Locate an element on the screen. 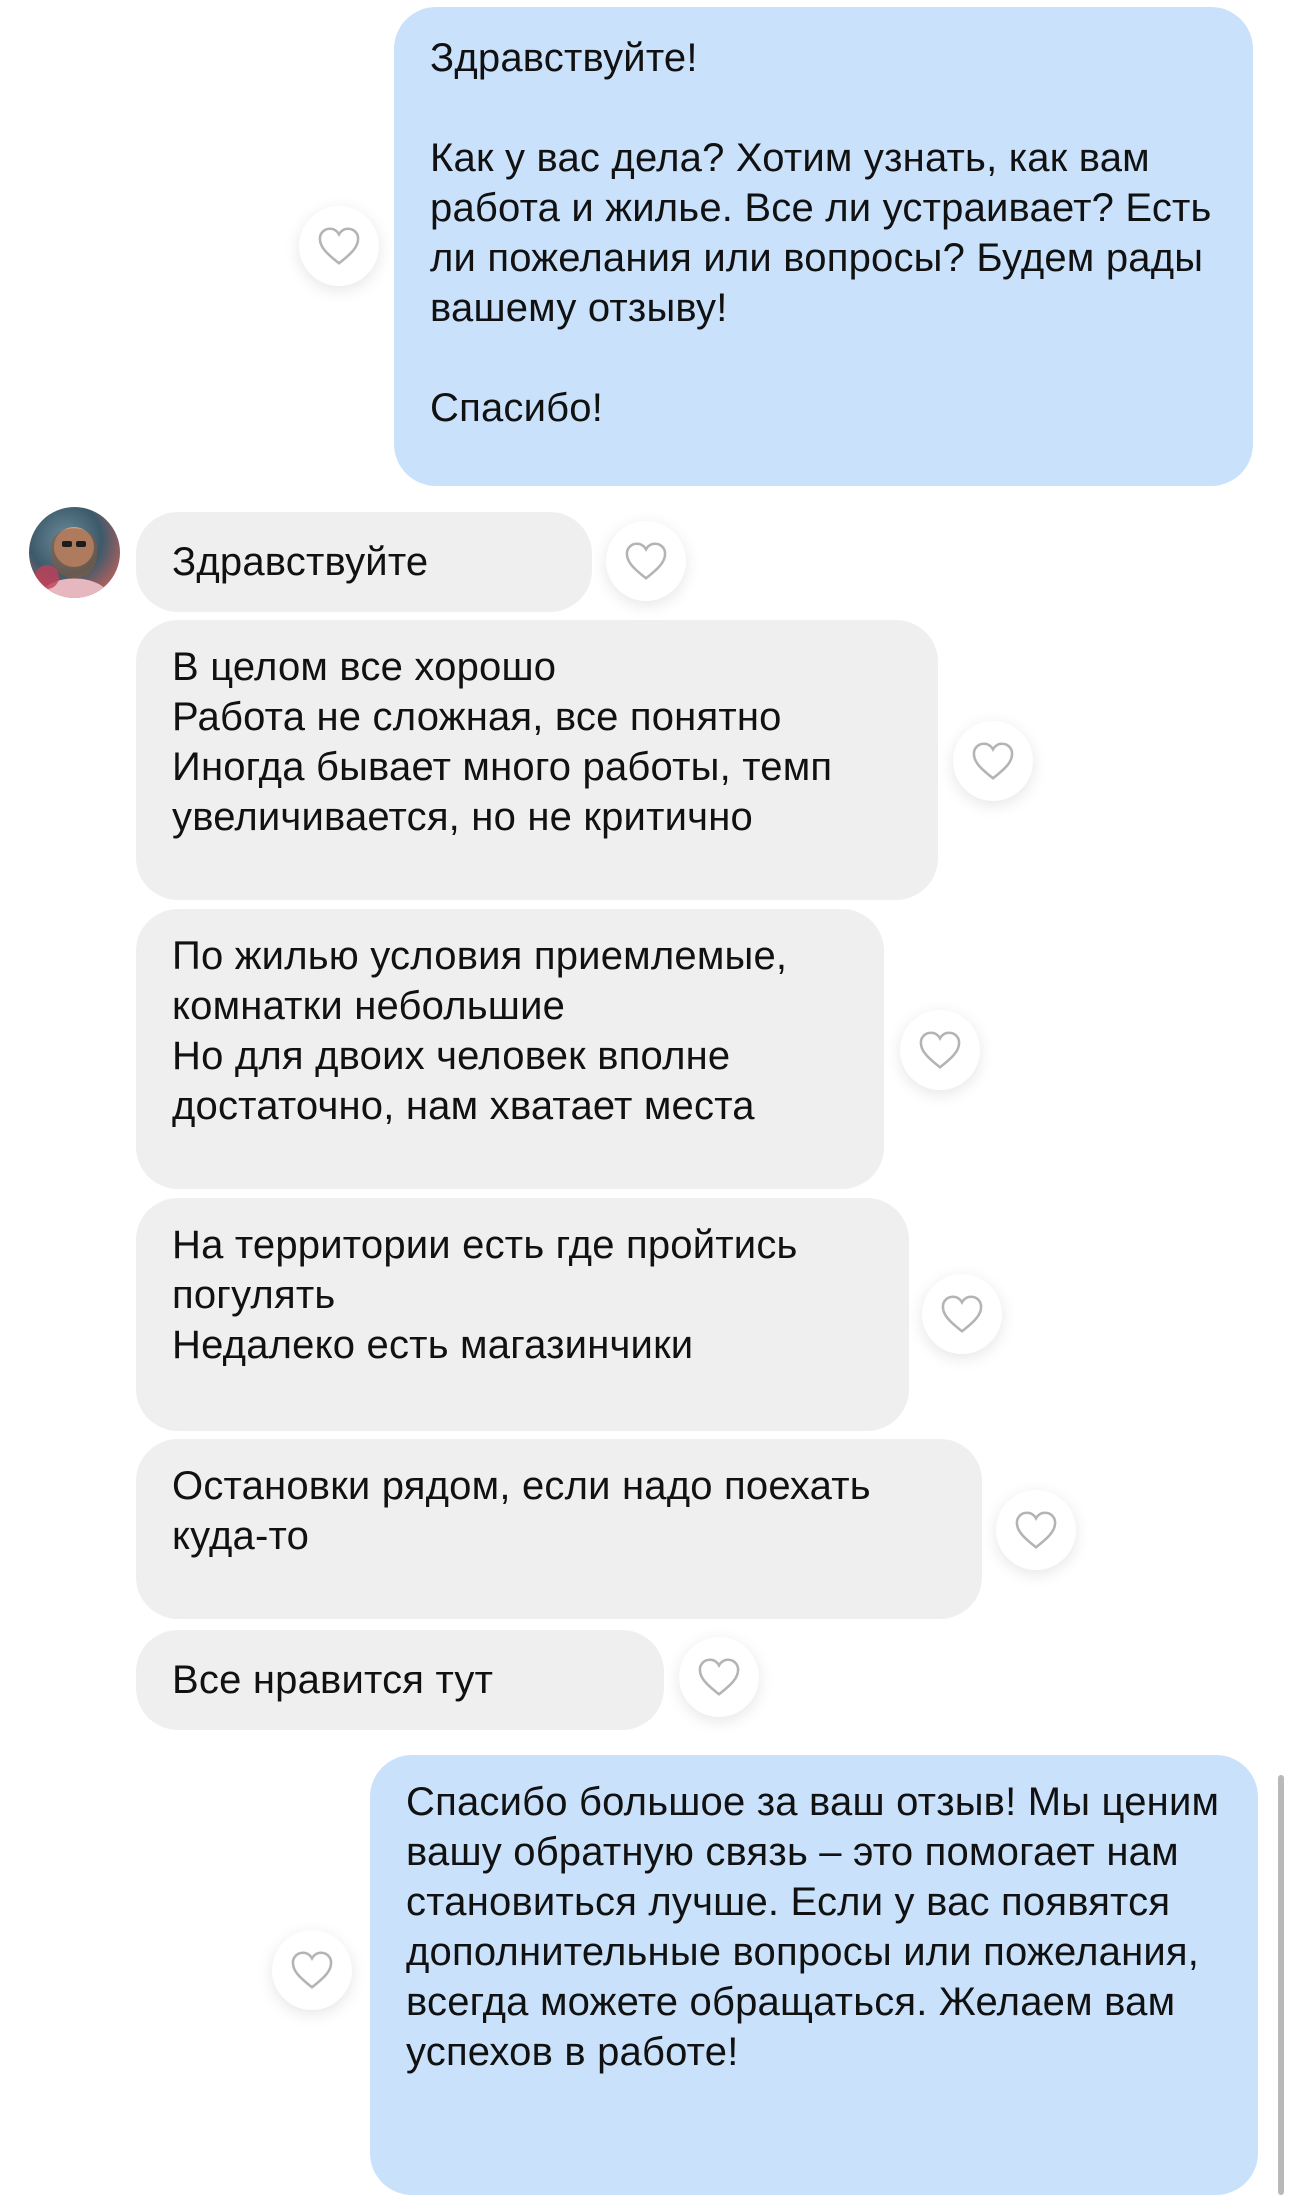  message-bubble-incoming: Здравствуйте is located at coordinates (364, 562).